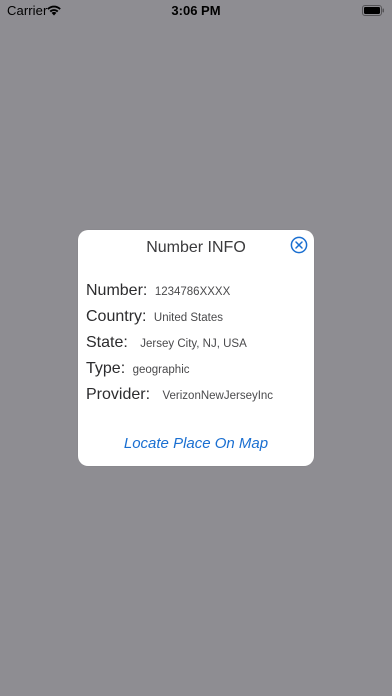  What do you see at coordinates (107, 342) in the screenshot?
I see `state-label: State:` at bounding box center [107, 342].